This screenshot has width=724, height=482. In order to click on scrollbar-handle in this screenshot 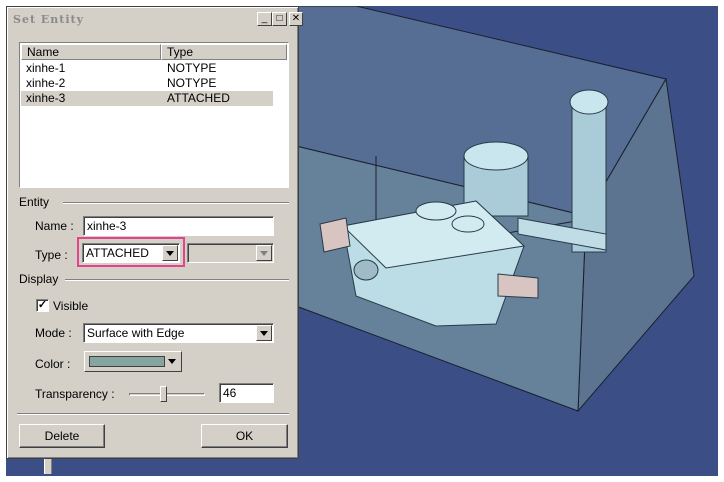, I will do `click(48, 466)`.